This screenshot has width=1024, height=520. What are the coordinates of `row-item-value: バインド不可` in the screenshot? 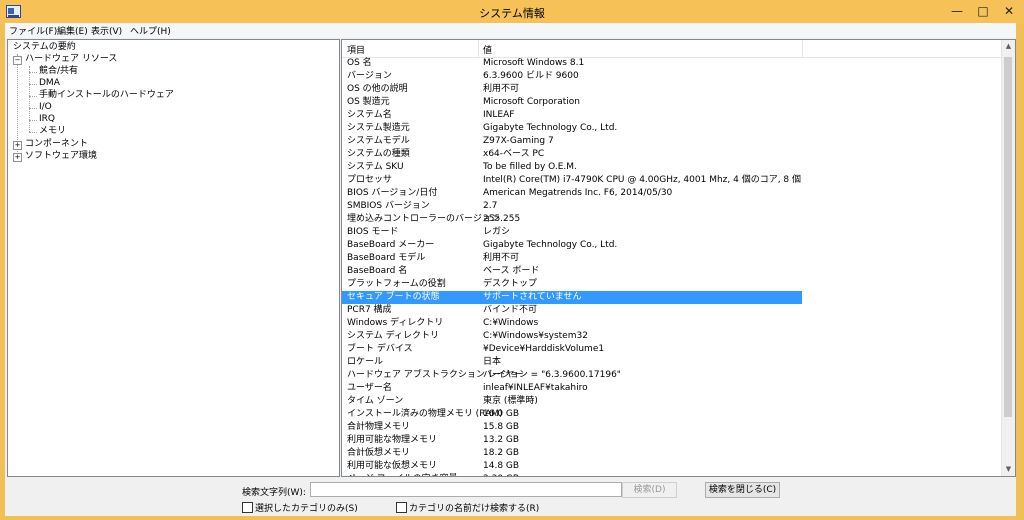 It's located at (510, 310).